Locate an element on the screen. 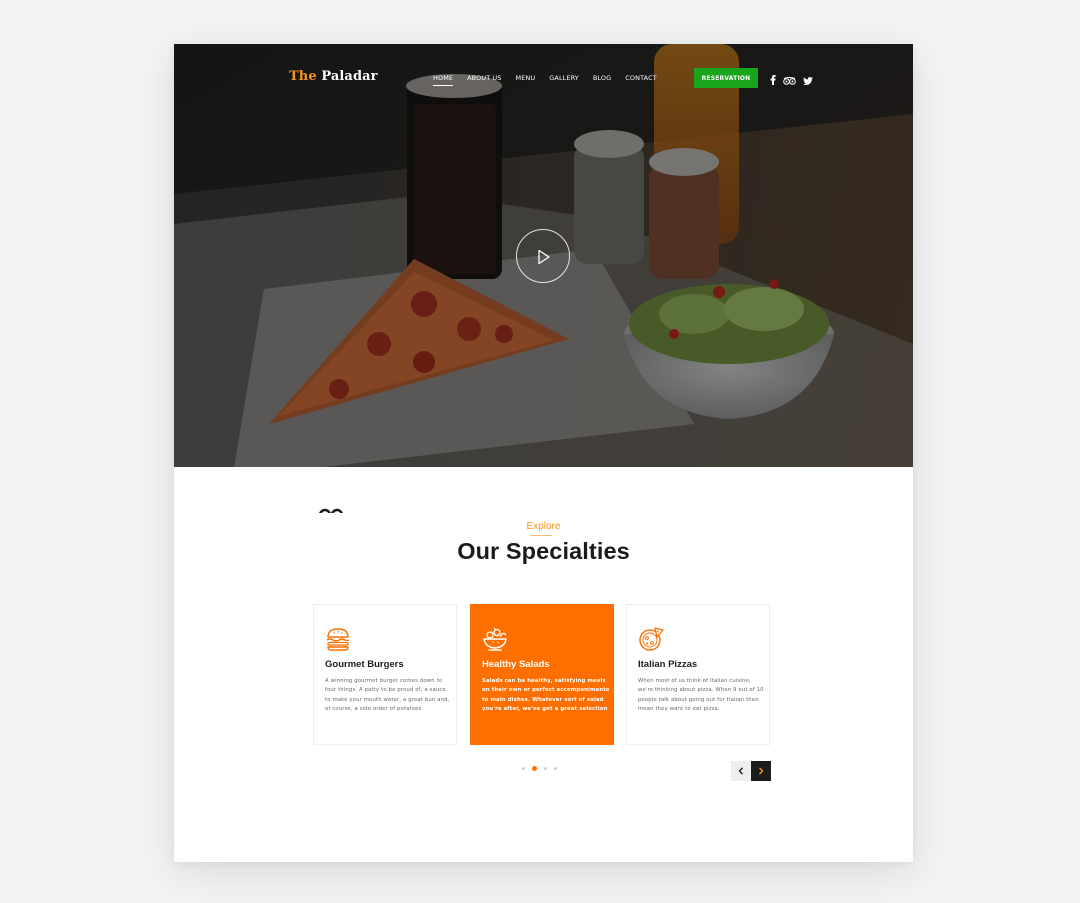 The image size is (1080, 903). reservation-button: RESERVATION is located at coordinates (726, 78).